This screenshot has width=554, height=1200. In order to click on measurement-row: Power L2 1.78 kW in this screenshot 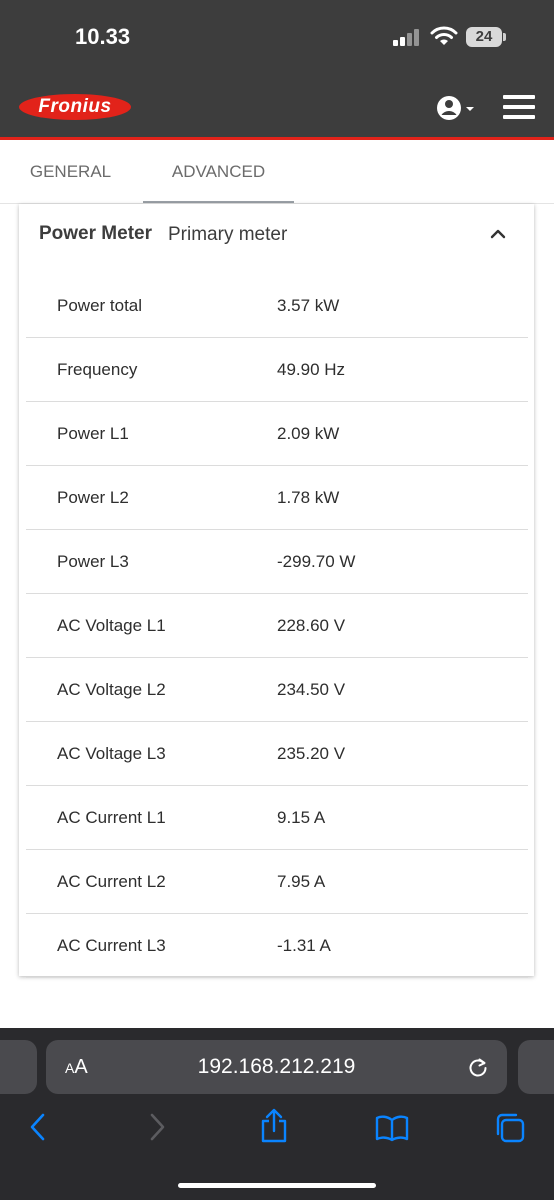, I will do `click(277, 498)`.